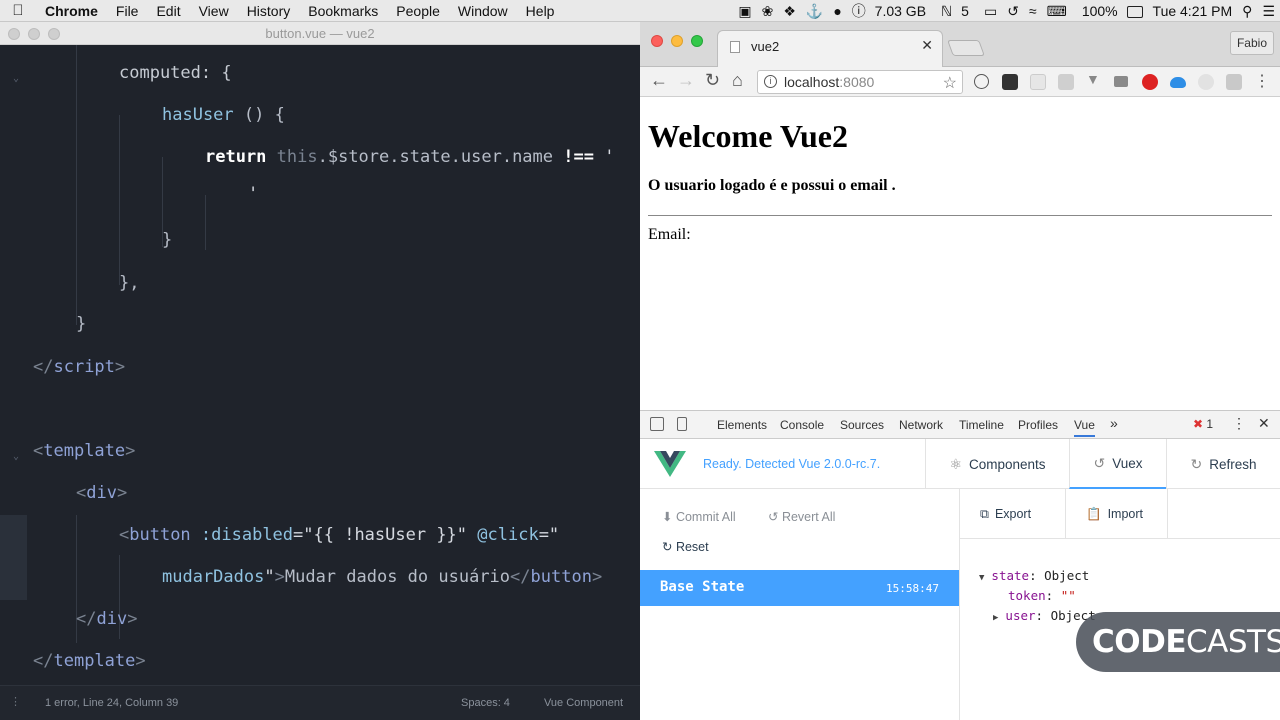 Image resolution: width=1280 pixels, height=720 pixels. What do you see at coordinates (860, 82) in the screenshot?
I see `address-bar: i localhost:8080 ☆` at bounding box center [860, 82].